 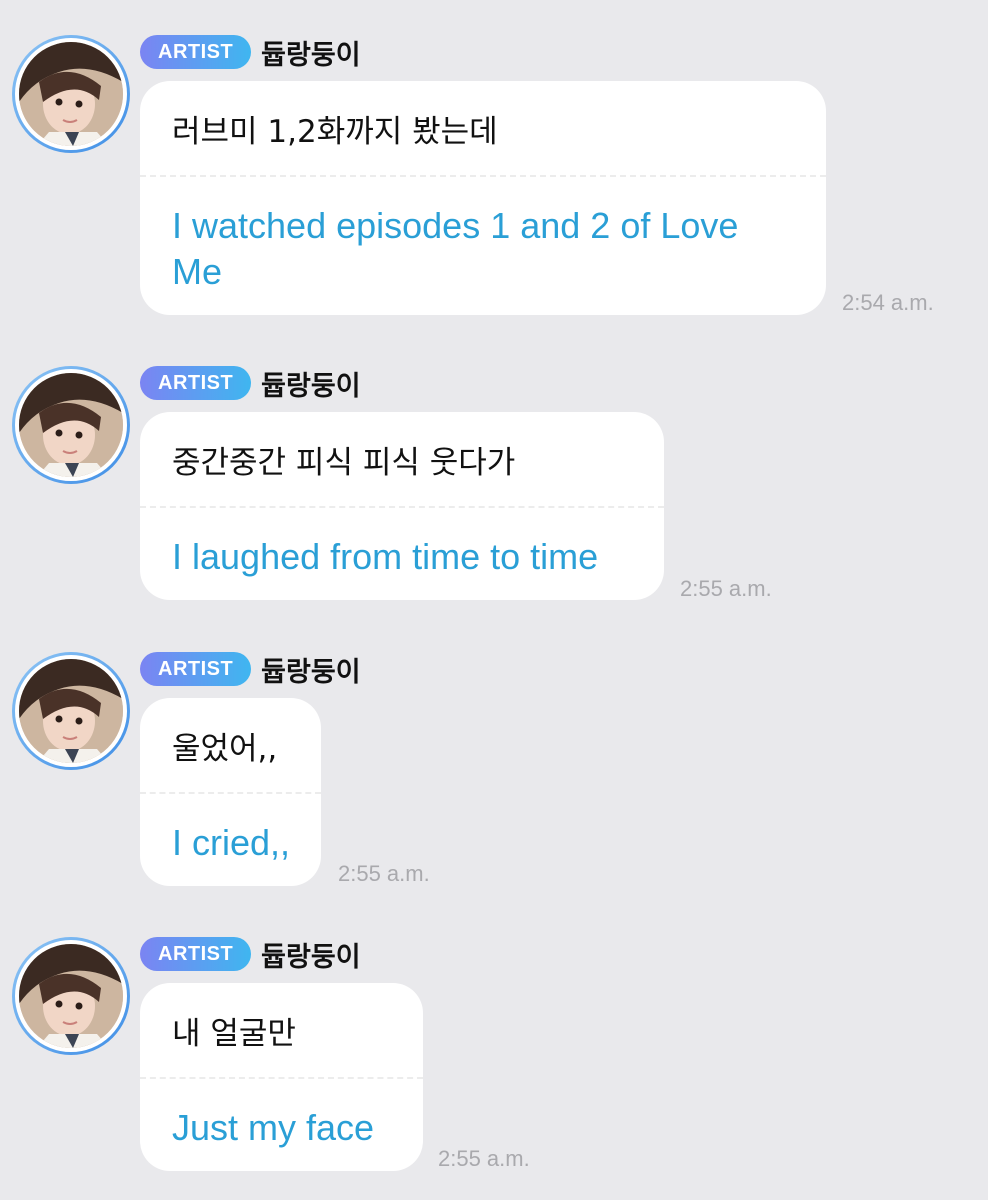 I want to click on translation-text: I laughed from time to time, so click(x=385, y=556).